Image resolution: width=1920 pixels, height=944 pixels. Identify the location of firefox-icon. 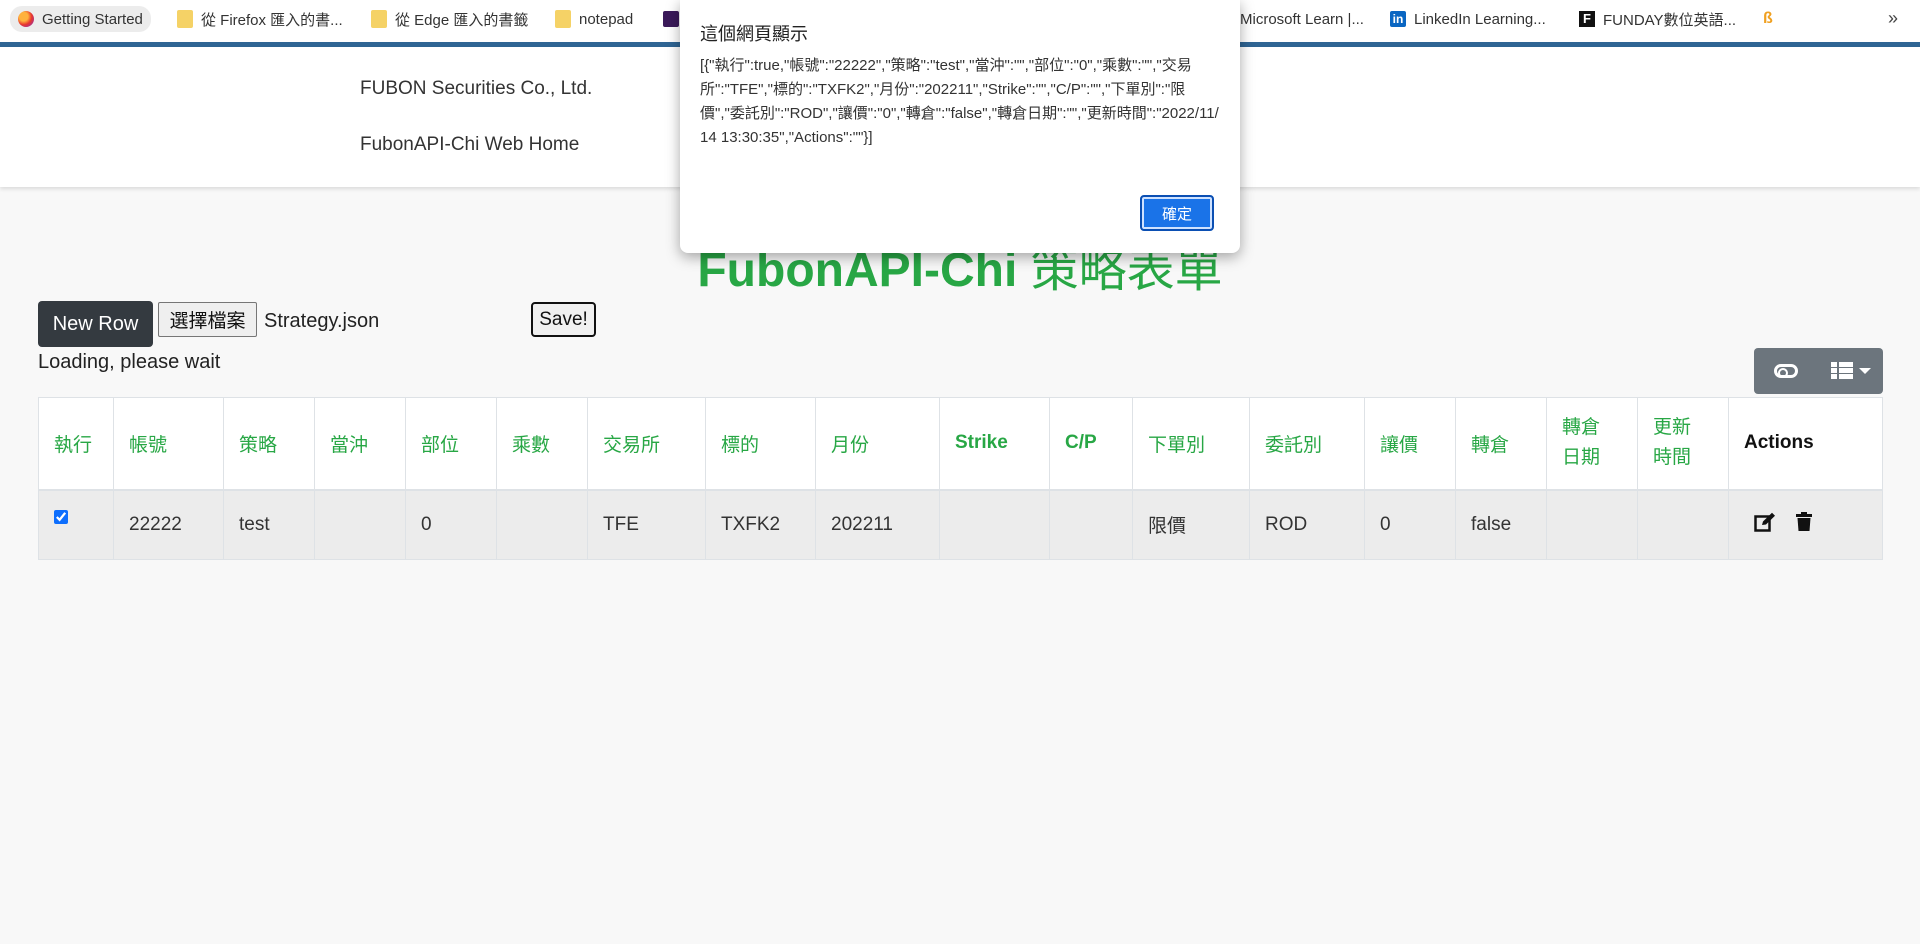
(26, 19).